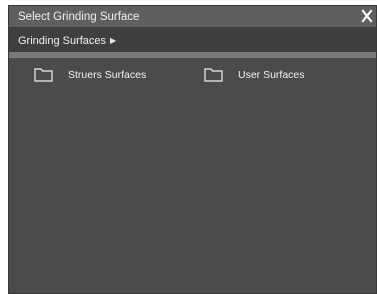 This screenshot has height=294, width=377. What do you see at coordinates (113, 40) in the screenshot?
I see `caret-right-icon: ▶` at bounding box center [113, 40].